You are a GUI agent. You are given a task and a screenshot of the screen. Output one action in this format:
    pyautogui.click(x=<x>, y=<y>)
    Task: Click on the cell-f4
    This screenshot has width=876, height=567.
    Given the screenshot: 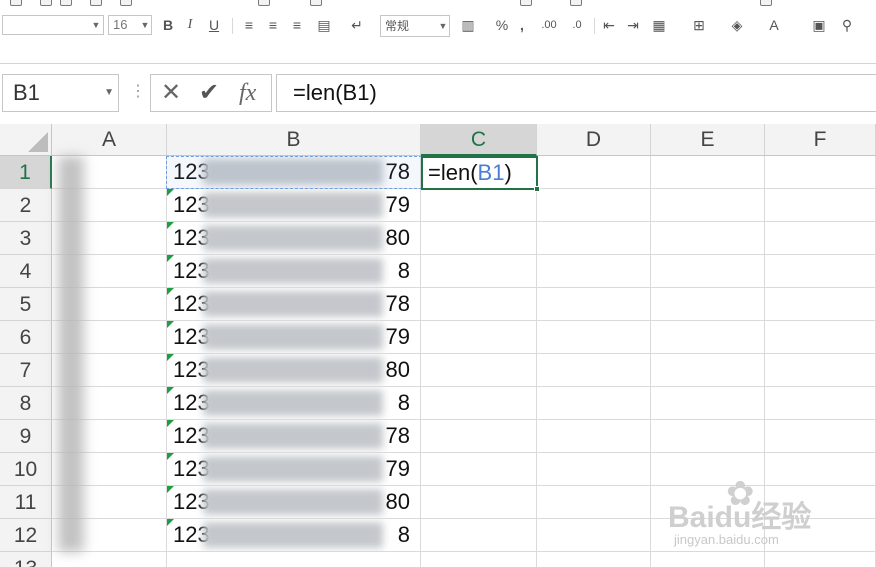 What is the action you would take?
    pyautogui.click(x=820, y=271)
    